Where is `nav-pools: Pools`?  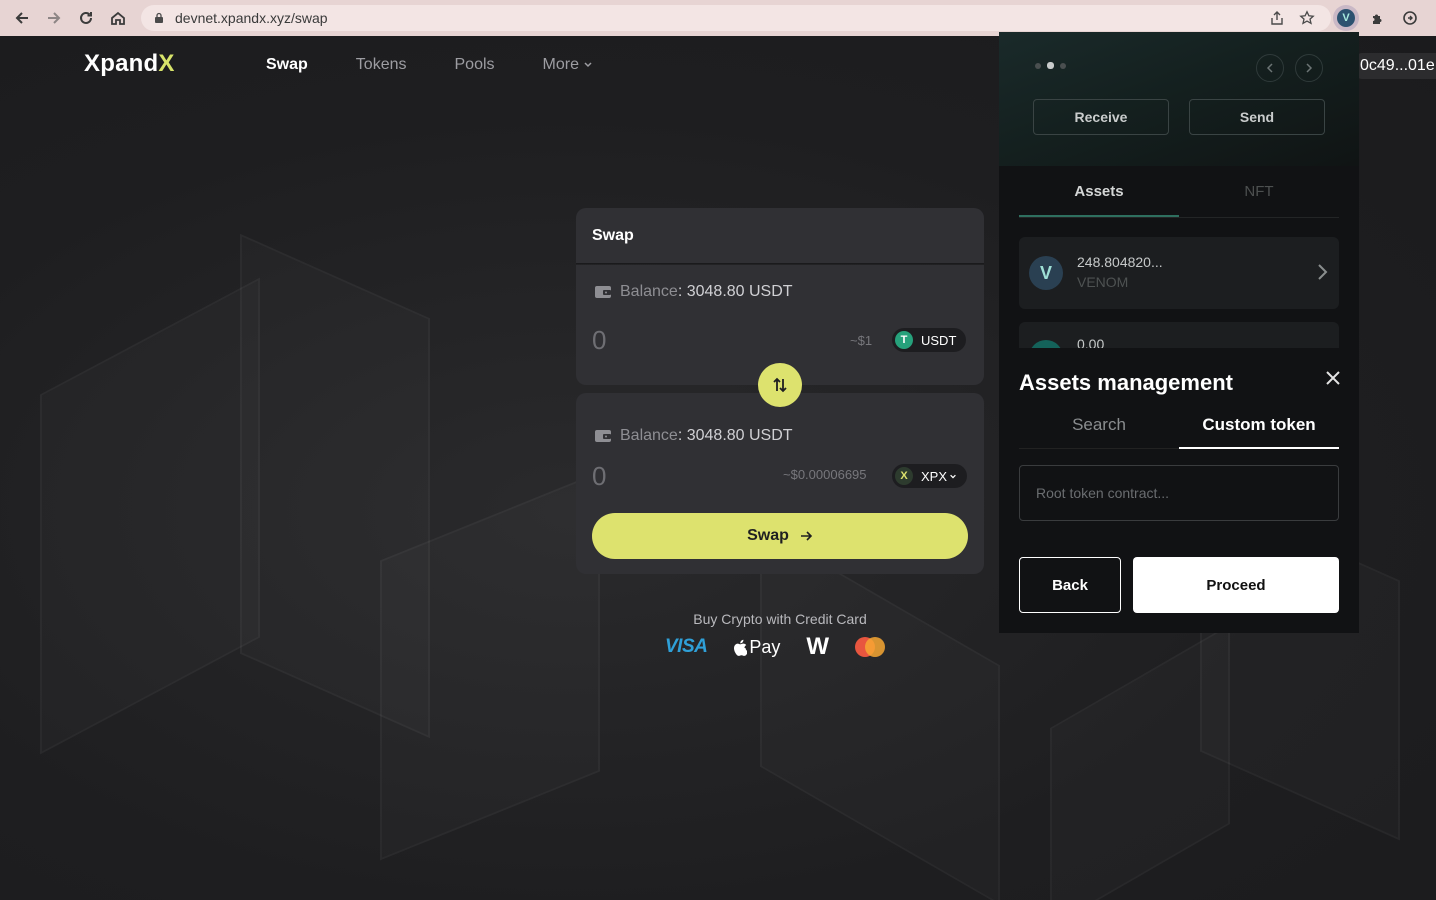
nav-pools: Pools is located at coordinates (475, 65).